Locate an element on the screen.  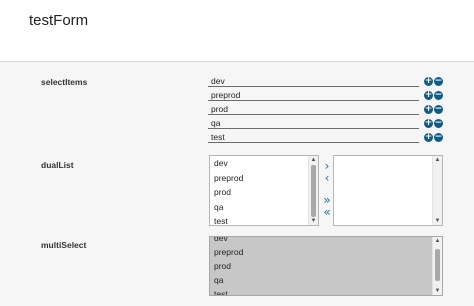
selectitems-label: selectItems is located at coordinates (64, 82).